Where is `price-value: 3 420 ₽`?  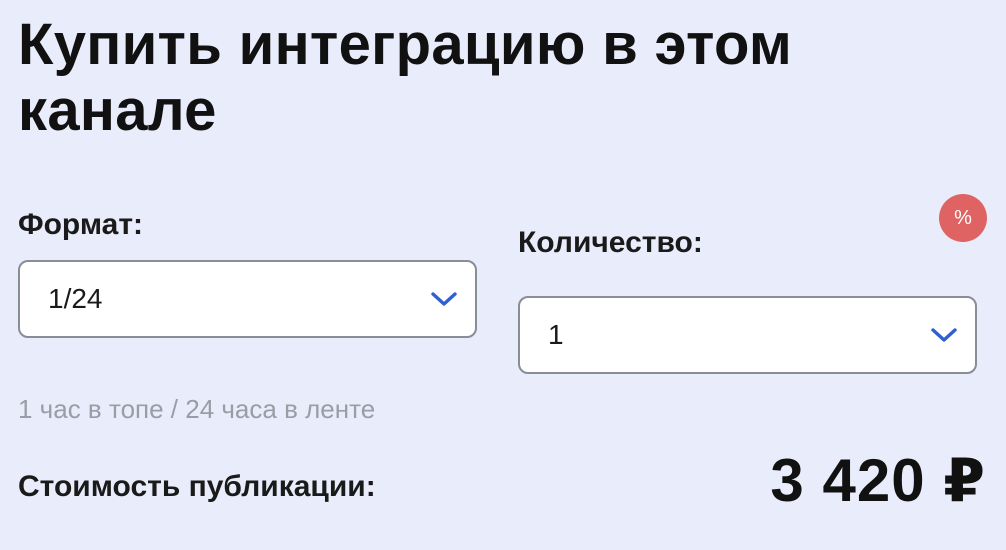
price-value: 3 420 ₽ is located at coordinates (878, 480).